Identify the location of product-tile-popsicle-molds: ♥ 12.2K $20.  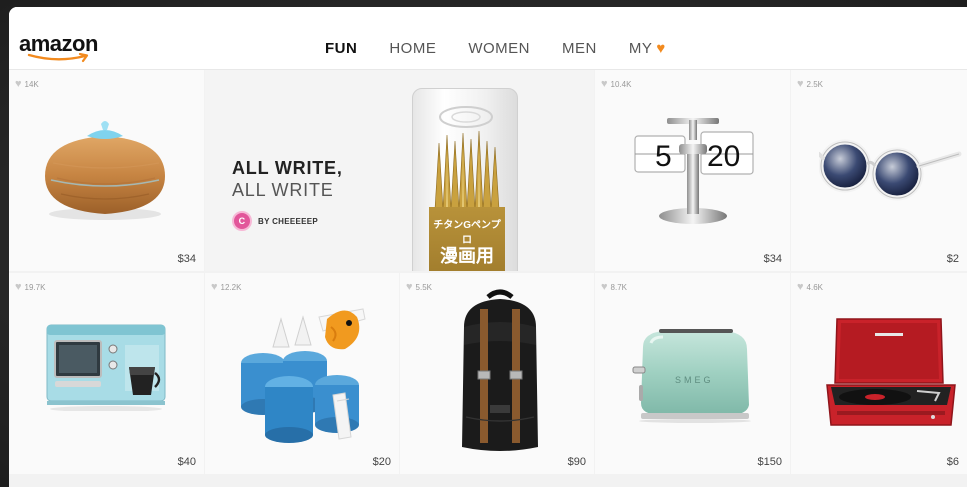
(302, 373).